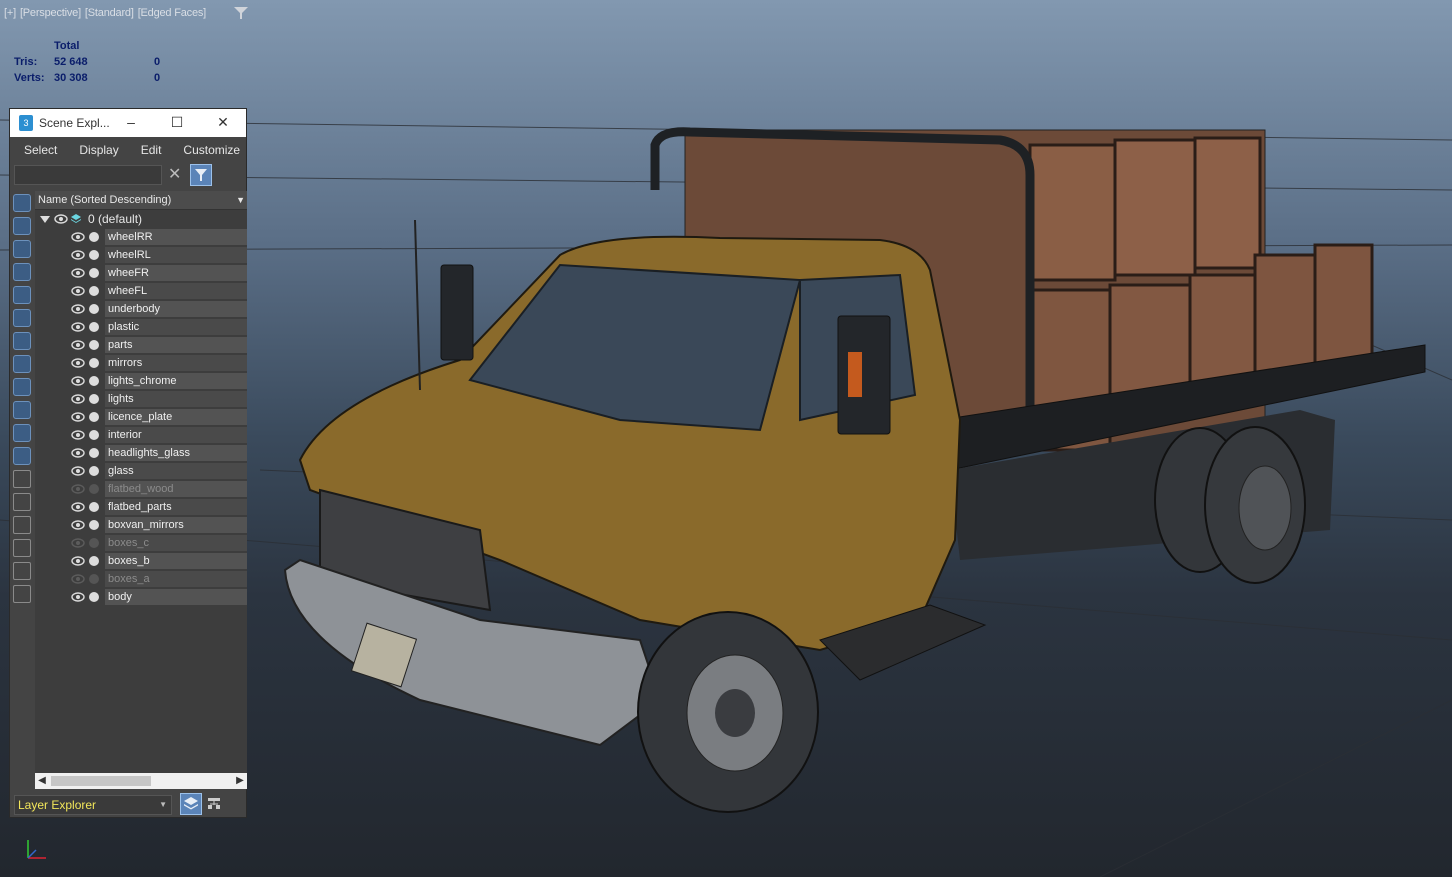 Image resolution: width=1452 pixels, height=877 pixels. I want to click on scroll-left-icon: ◀, so click(42, 781).